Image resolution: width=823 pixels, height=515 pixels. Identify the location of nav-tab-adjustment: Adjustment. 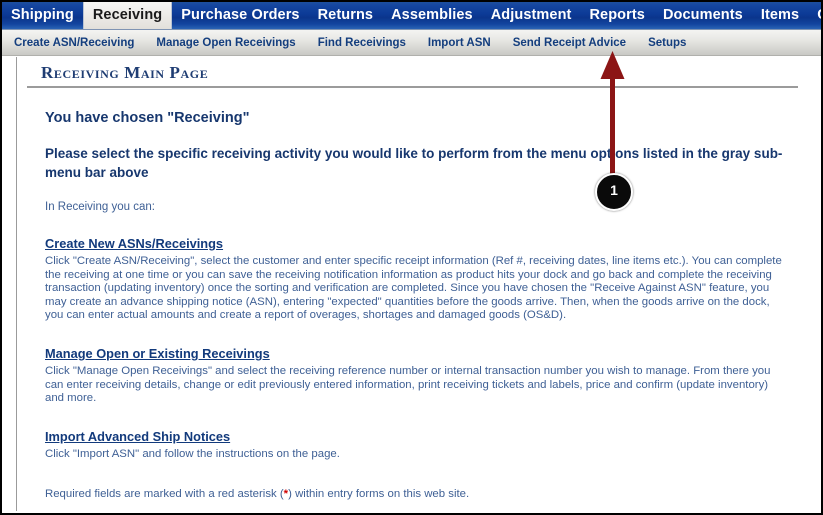
(531, 15).